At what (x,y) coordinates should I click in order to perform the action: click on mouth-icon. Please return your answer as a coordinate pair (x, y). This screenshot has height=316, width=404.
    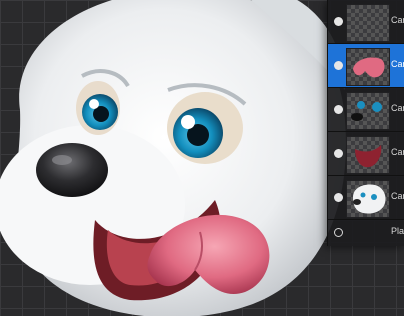
    Looking at the image, I should click on (368, 156).